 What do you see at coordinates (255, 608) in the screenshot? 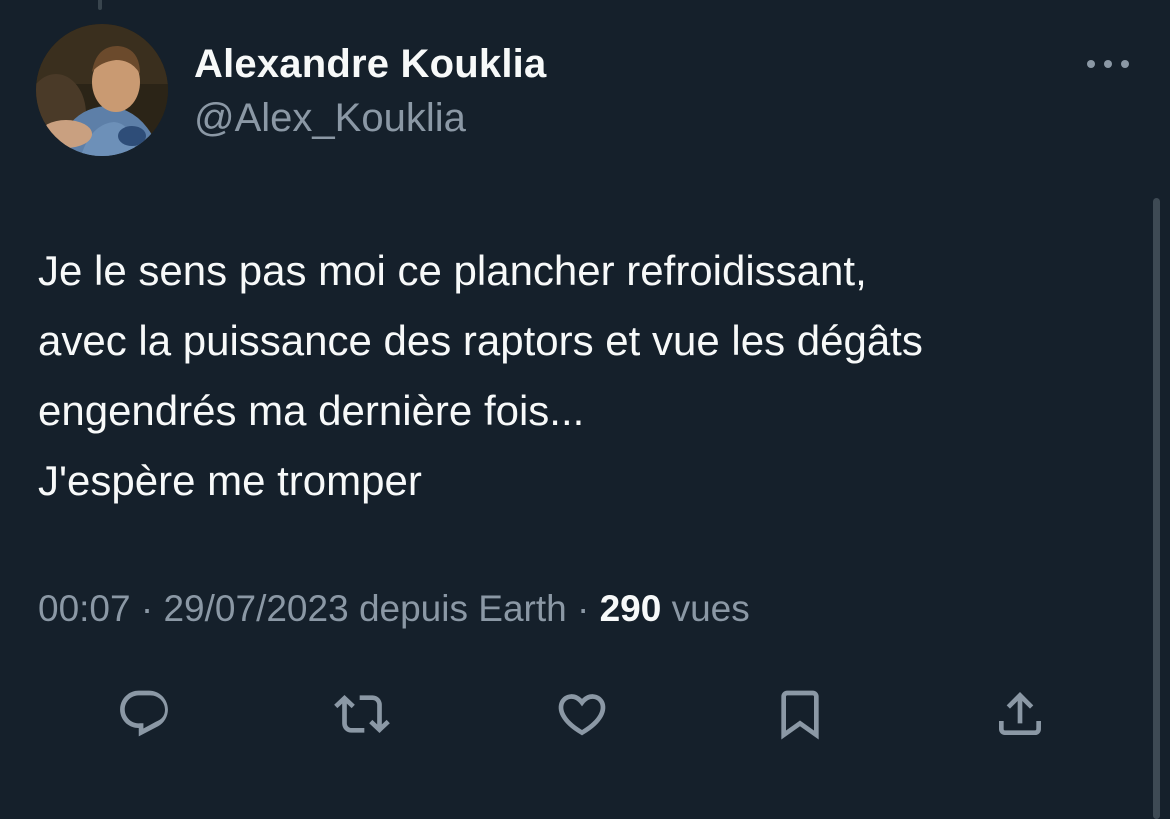
I see `tweet-date: 29/07/2023` at bounding box center [255, 608].